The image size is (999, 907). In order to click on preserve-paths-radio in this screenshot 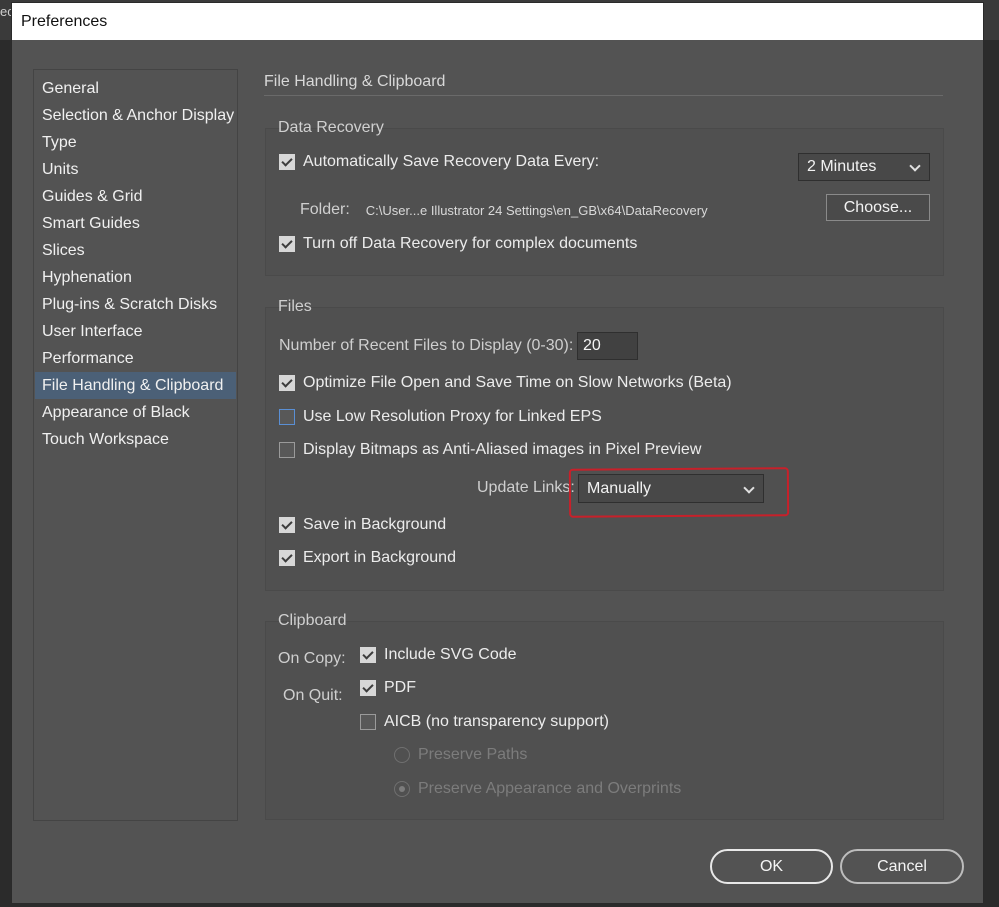, I will do `click(402, 755)`.